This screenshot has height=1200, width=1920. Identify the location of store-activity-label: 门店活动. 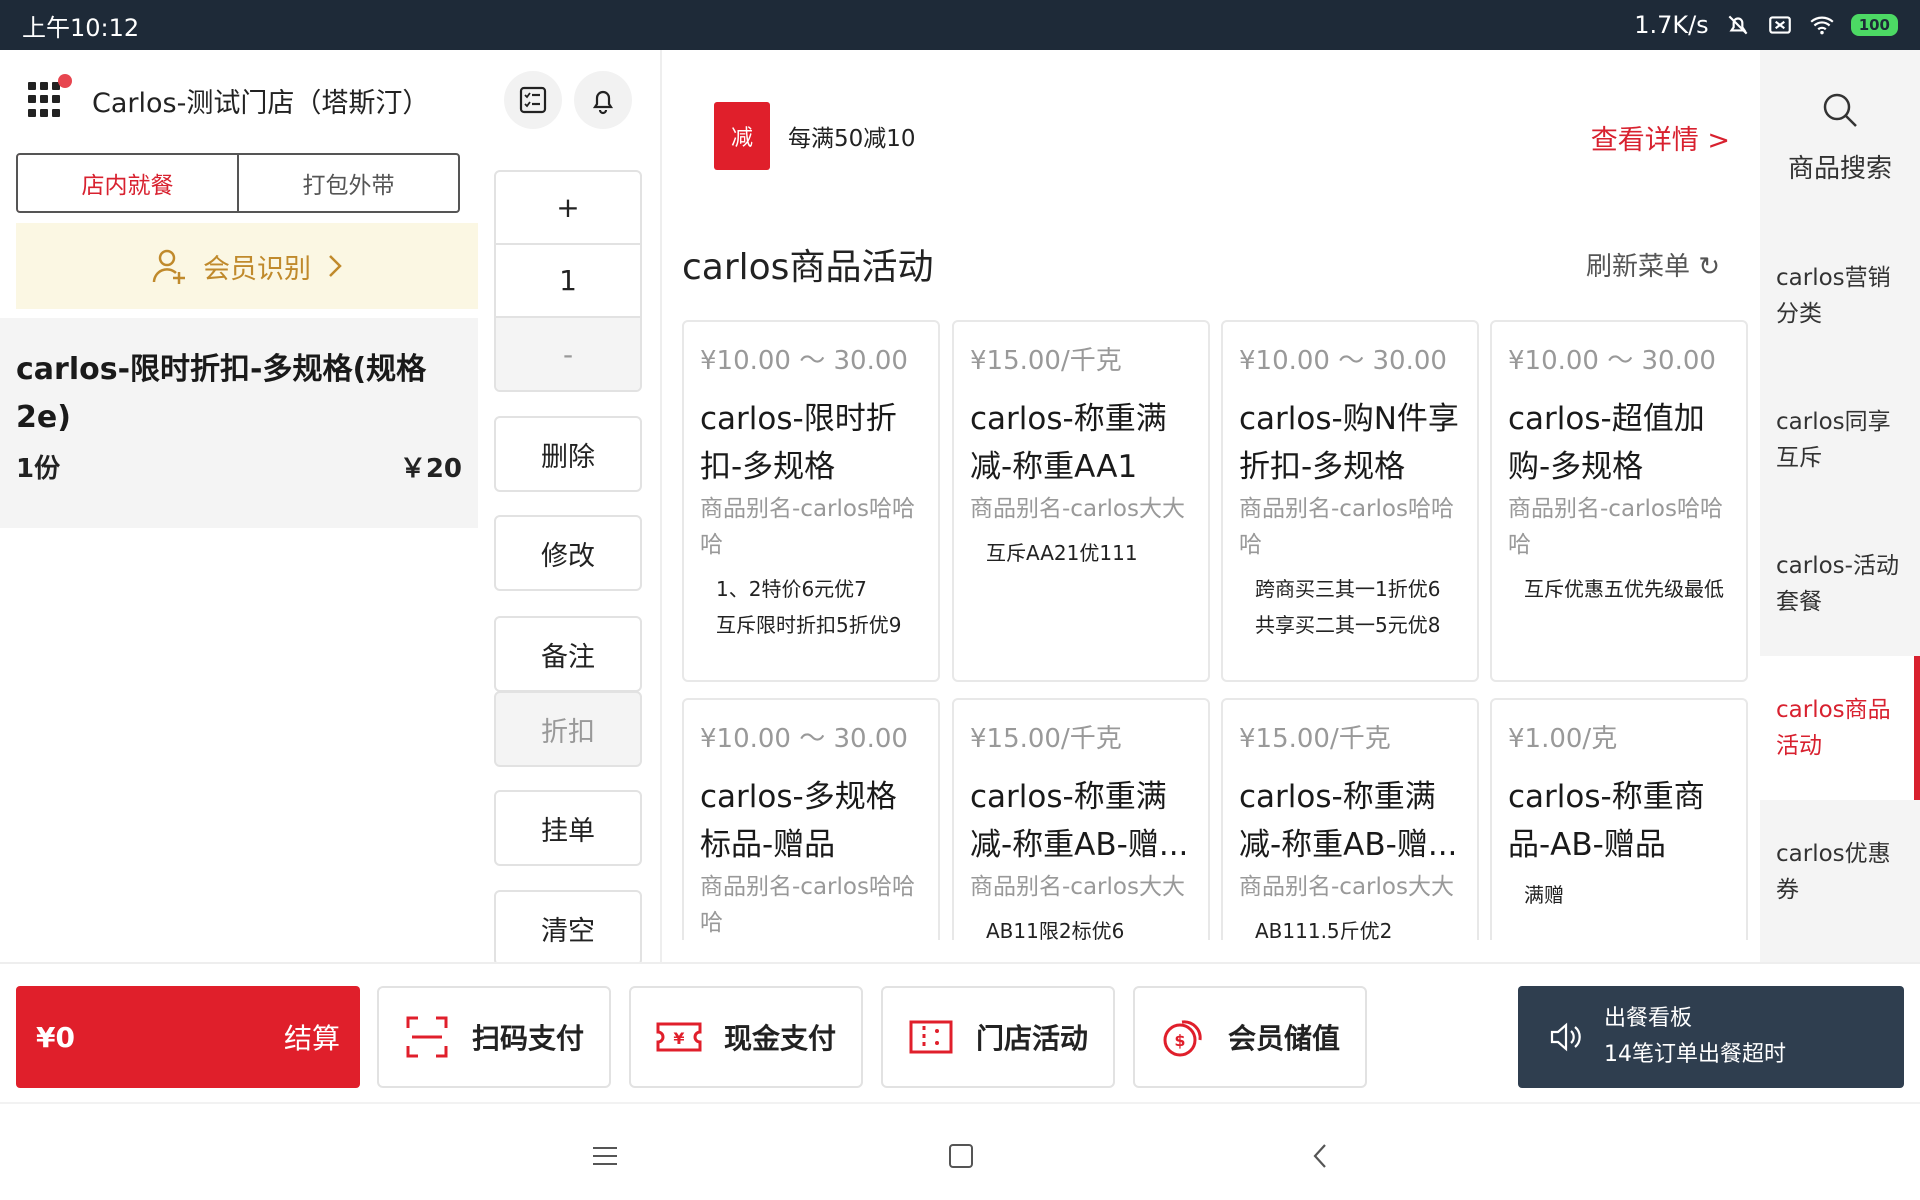
(1031, 1038).